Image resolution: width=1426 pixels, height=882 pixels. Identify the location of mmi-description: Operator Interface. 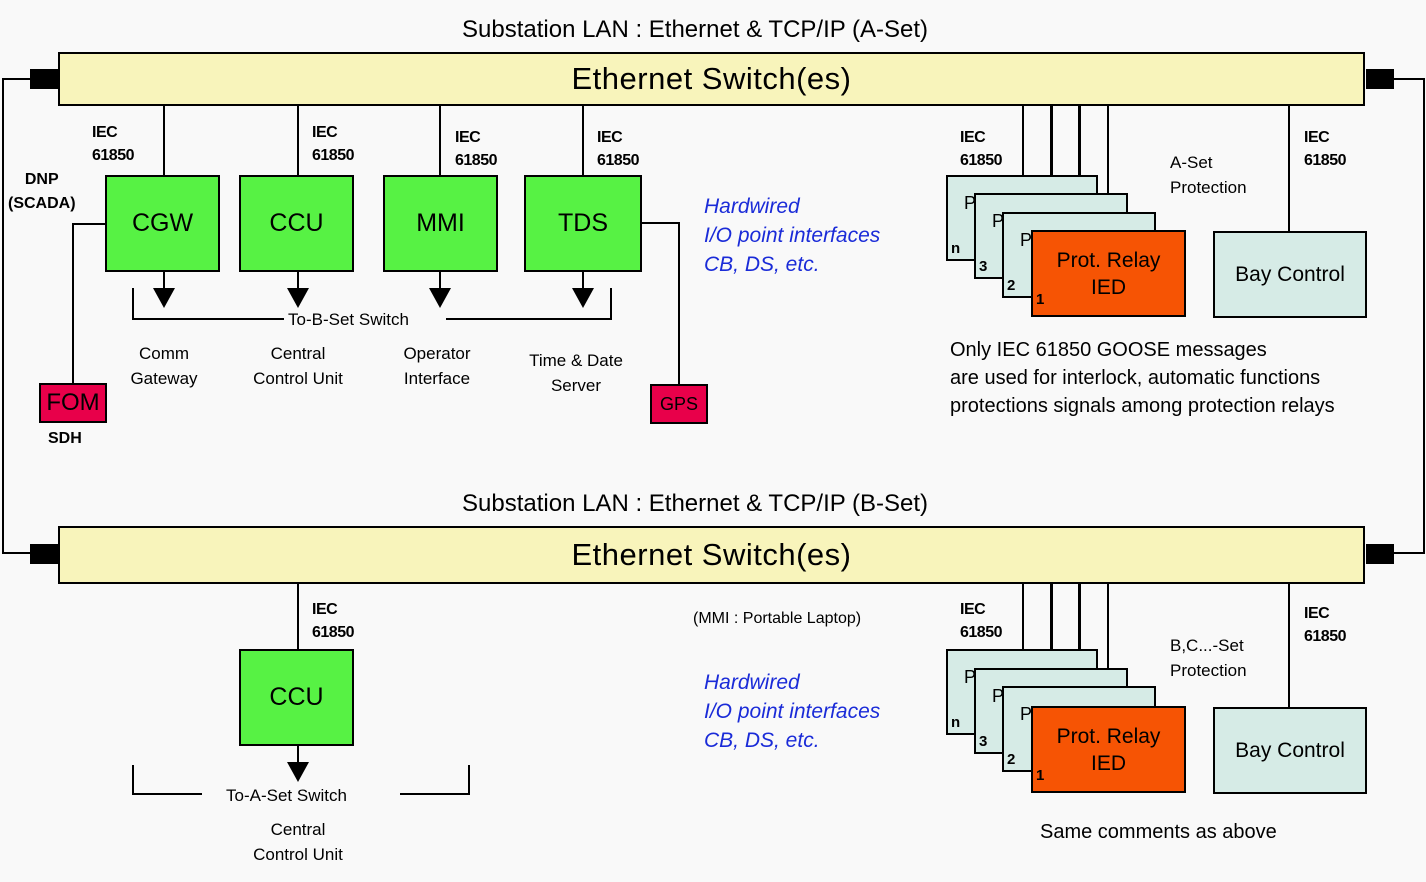
(437, 366).